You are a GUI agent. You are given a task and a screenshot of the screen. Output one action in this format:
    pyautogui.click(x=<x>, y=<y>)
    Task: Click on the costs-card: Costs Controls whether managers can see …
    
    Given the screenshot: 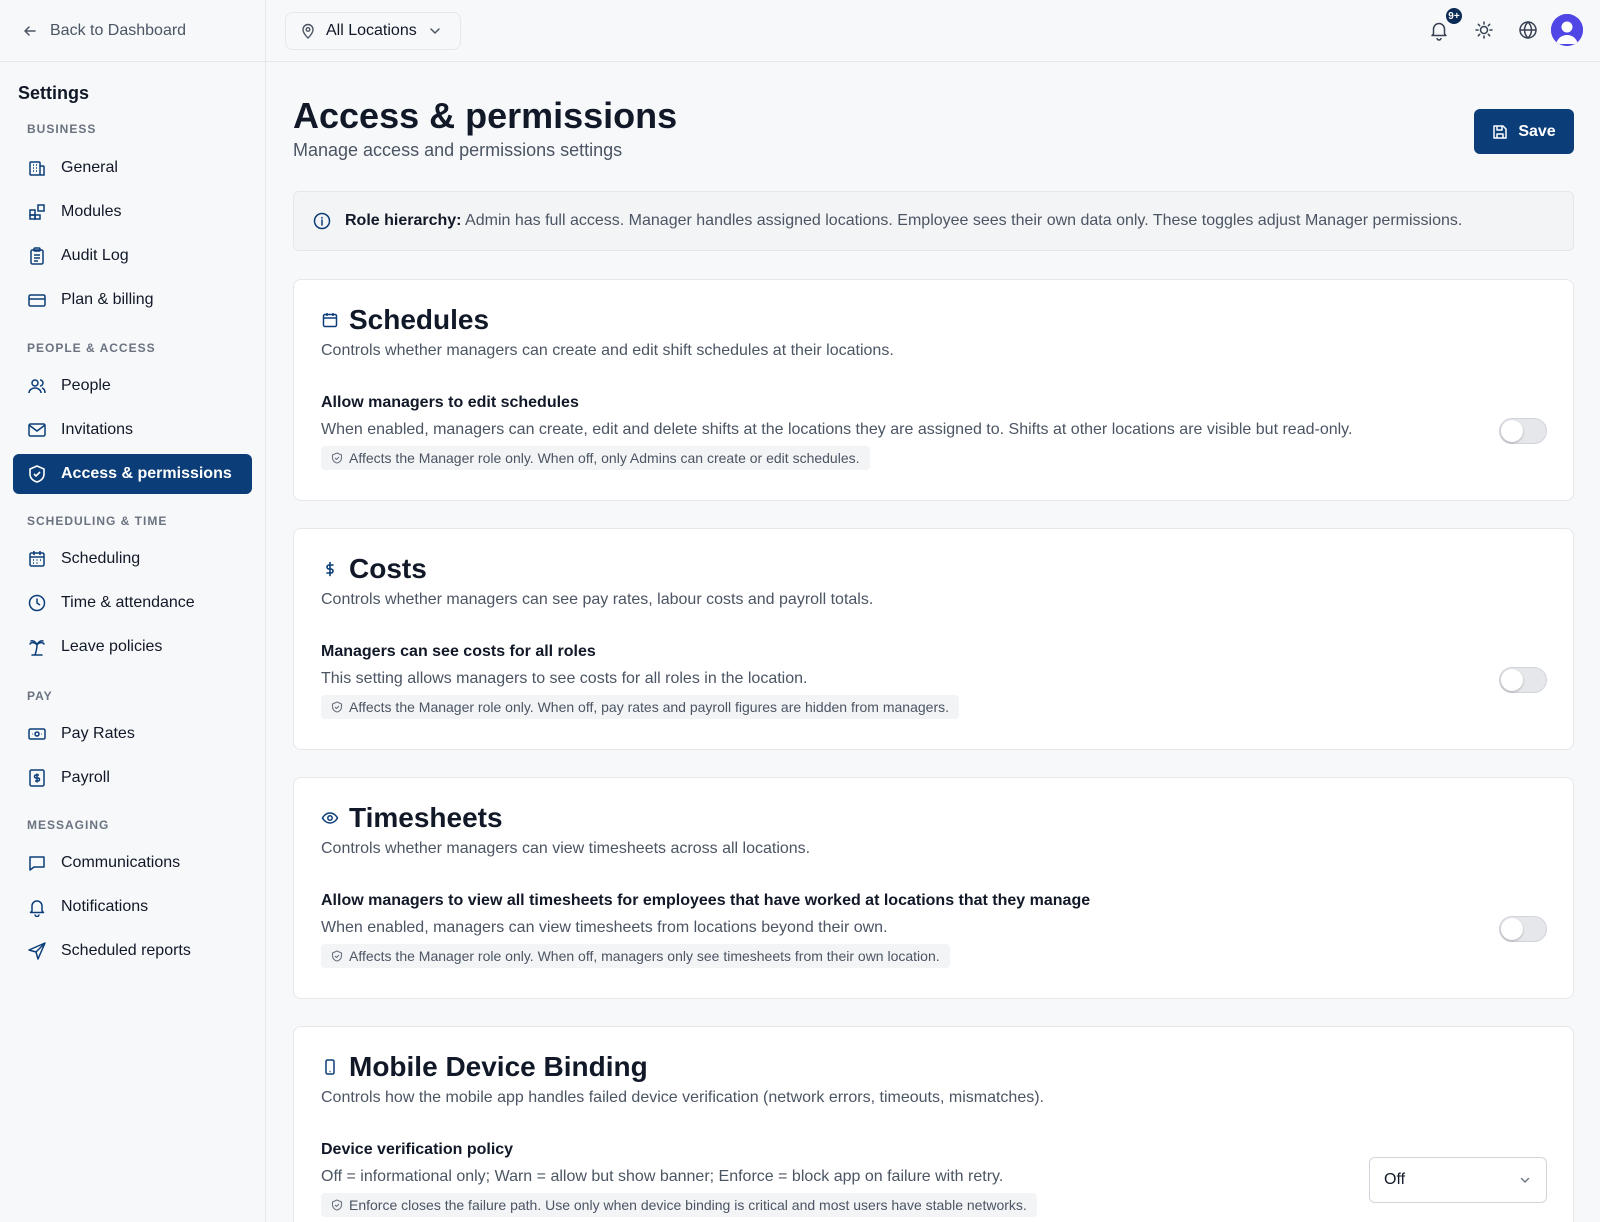 What is the action you would take?
    pyautogui.click(x=933, y=639)
    